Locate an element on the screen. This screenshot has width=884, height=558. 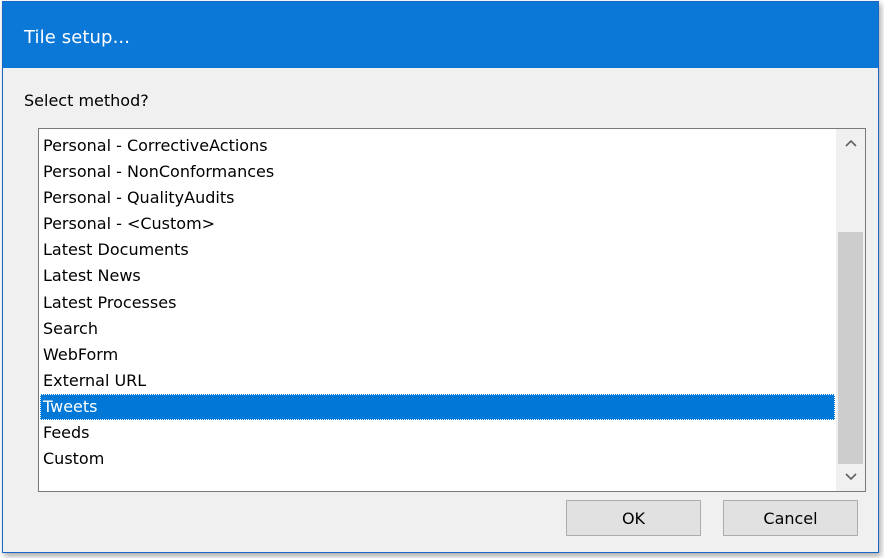
scroll-up-button is located at coordinates (850, 143).